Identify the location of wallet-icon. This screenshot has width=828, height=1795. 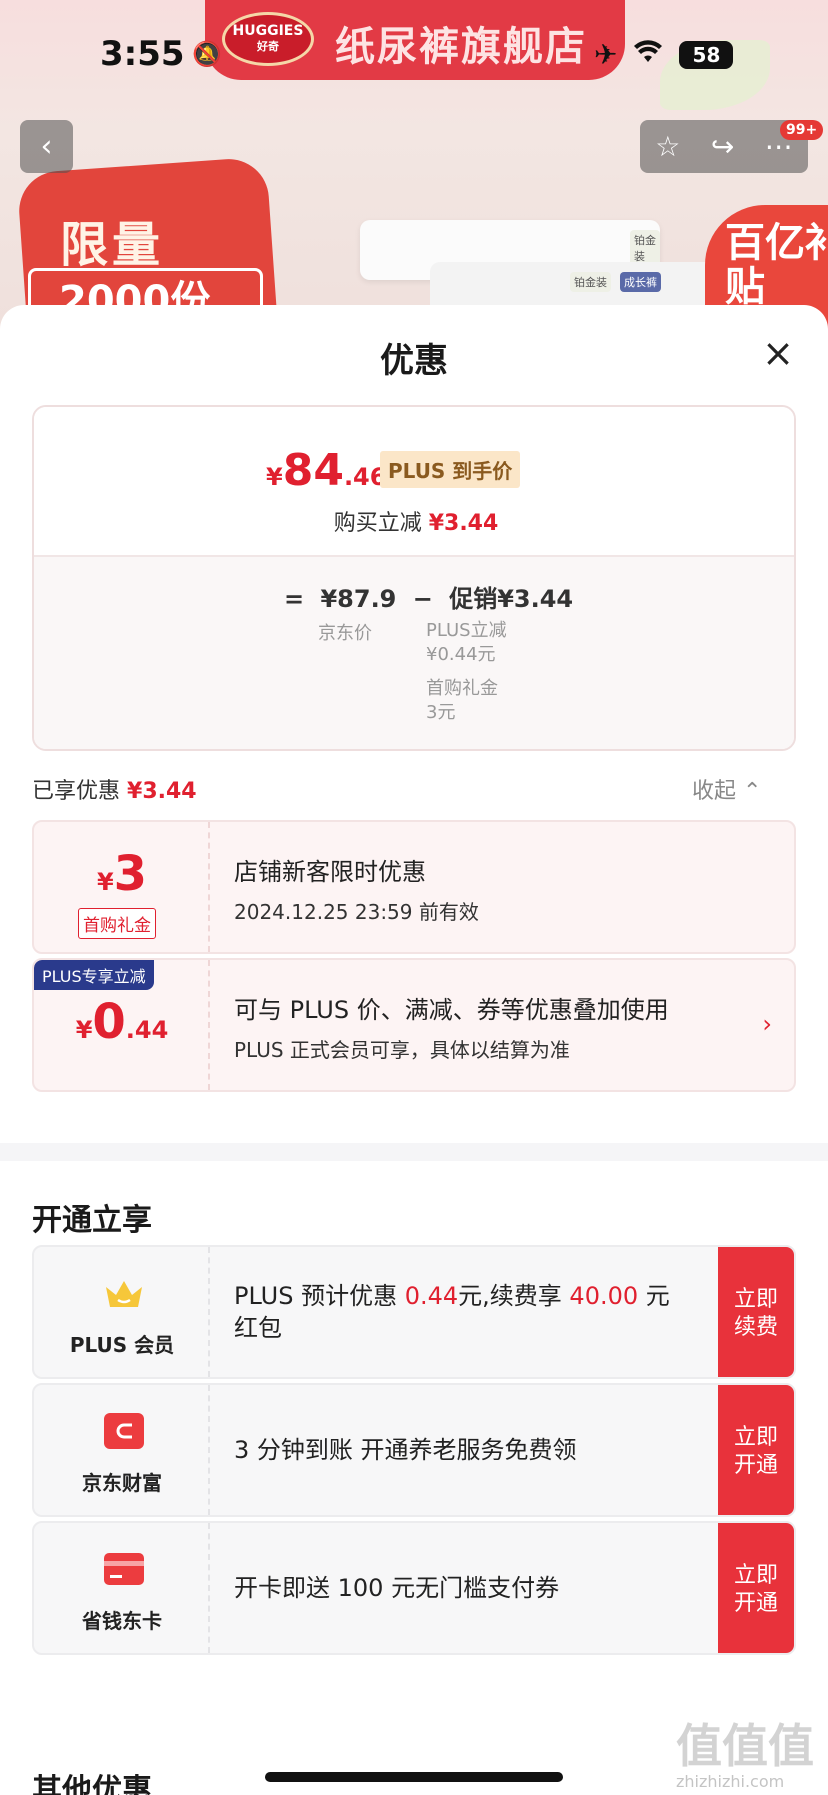
(124, 1431).